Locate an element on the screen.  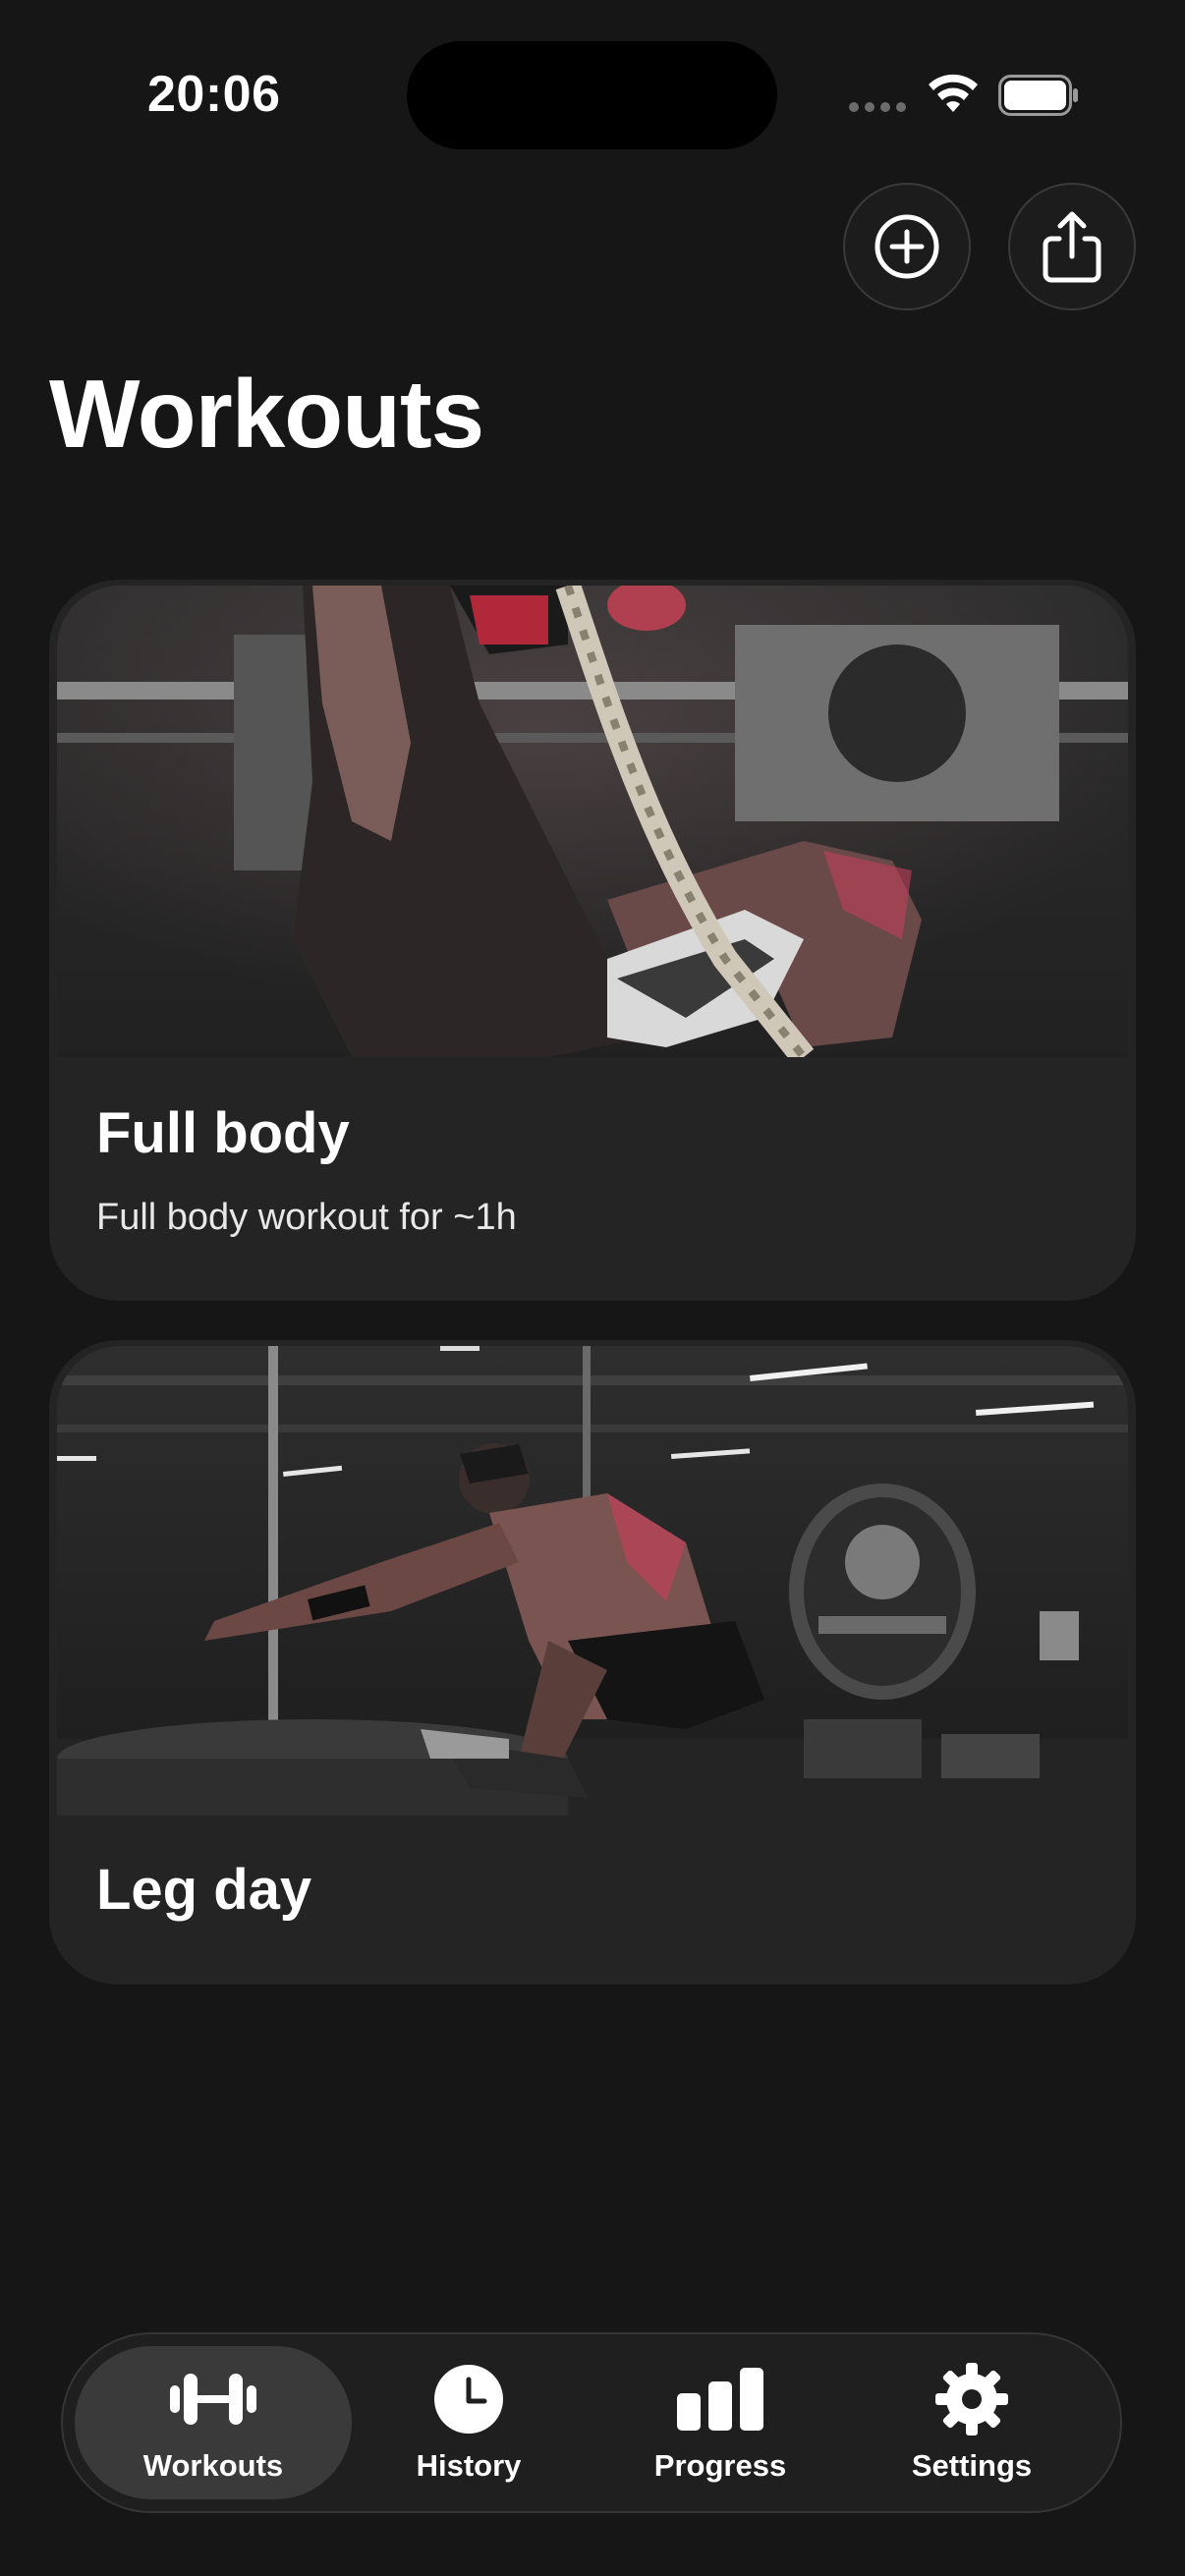
tab-label: History is located at coordinates (469, 2465).